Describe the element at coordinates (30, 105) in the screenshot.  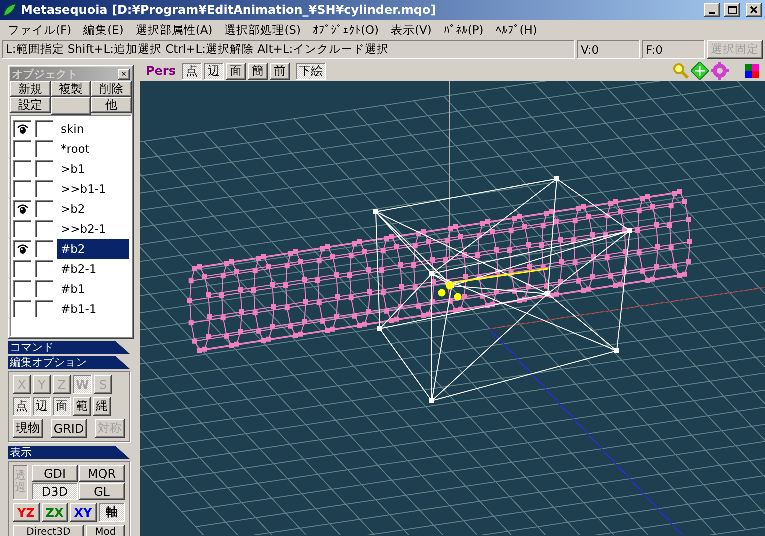
I see `object-action-button: 設定` at that location.